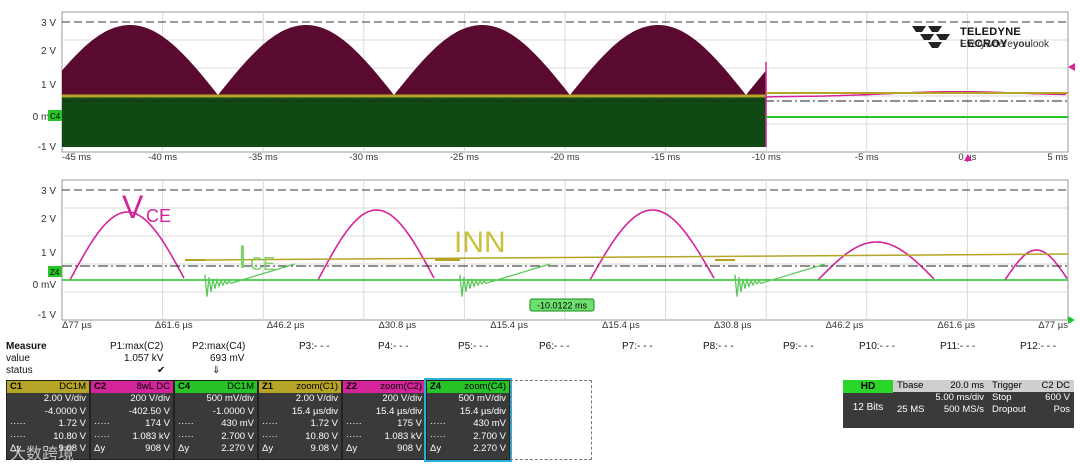  I want to click on measure-param-p10: P10:- - -, so click(877, 347).